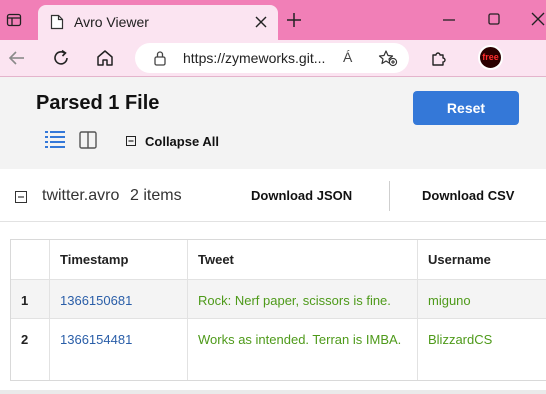 Image resolution: width=546 pixels, height=394 pixels. I want to click on download-csv-button: Download CSV, so click(468, 195).